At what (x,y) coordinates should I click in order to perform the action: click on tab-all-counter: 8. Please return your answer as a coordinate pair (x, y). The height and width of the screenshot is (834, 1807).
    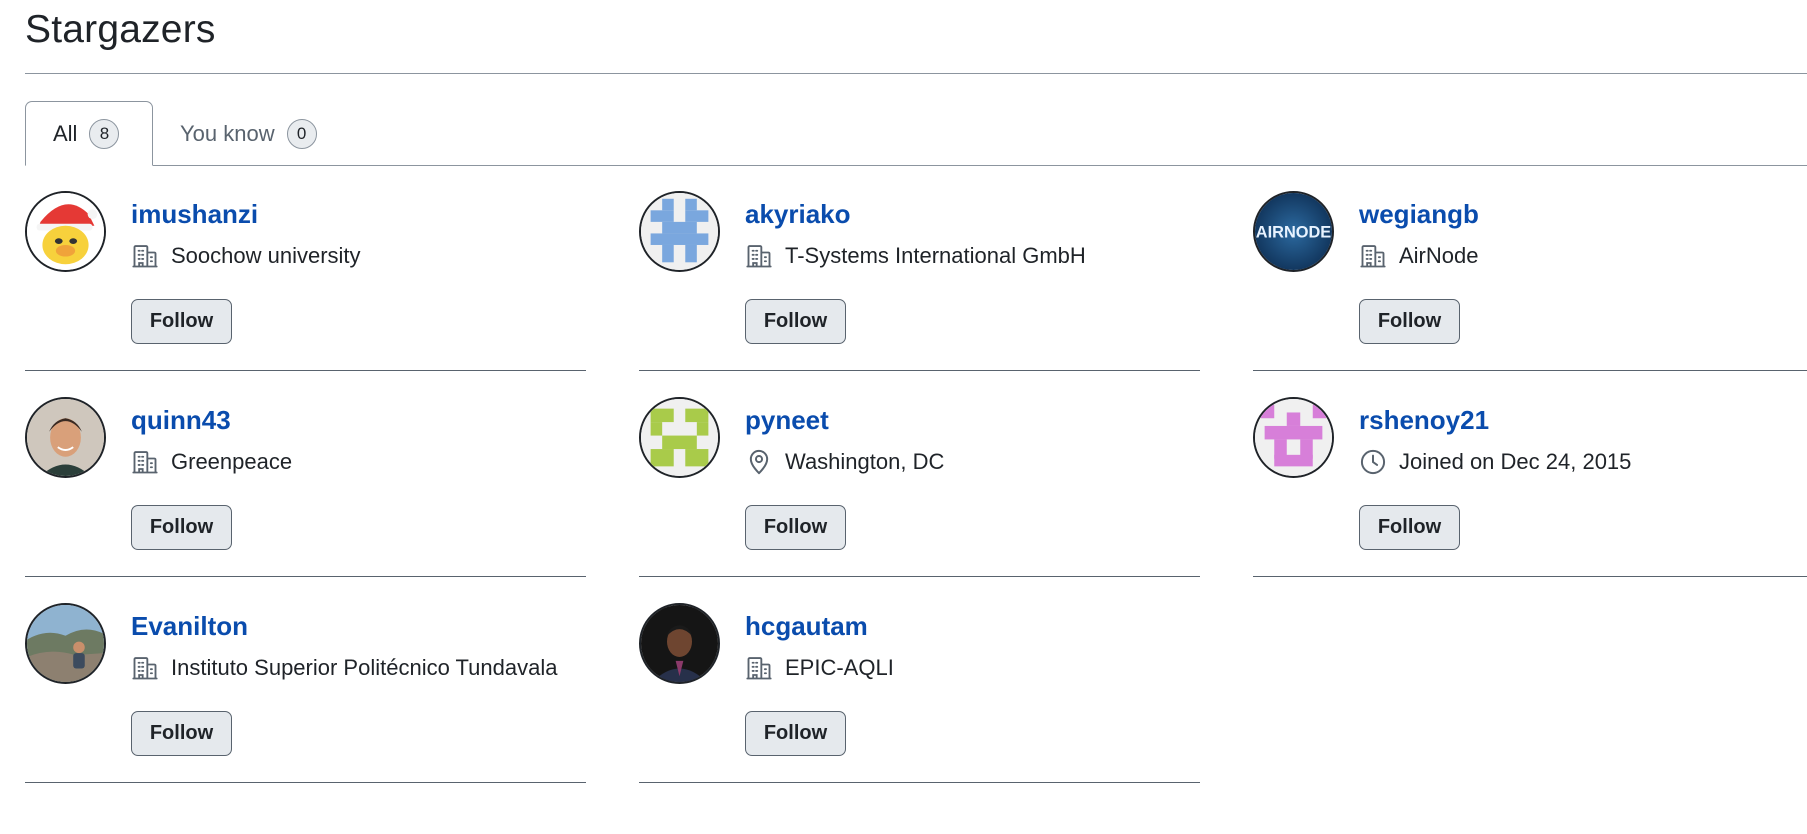
    Looking at the image, I should click on (104, 133).